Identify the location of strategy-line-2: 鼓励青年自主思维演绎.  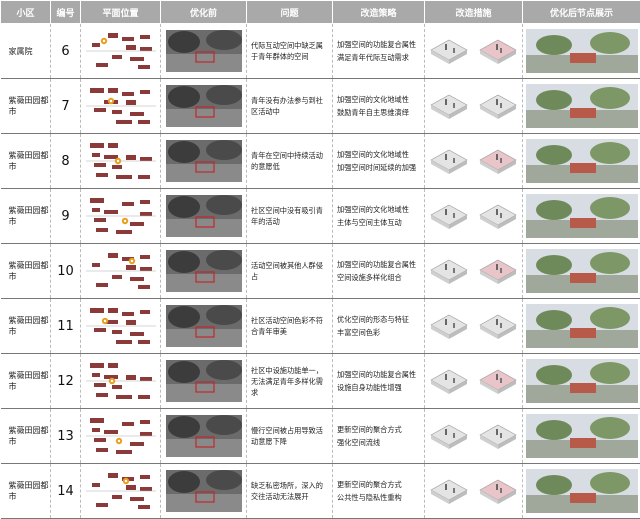
(378, 112).